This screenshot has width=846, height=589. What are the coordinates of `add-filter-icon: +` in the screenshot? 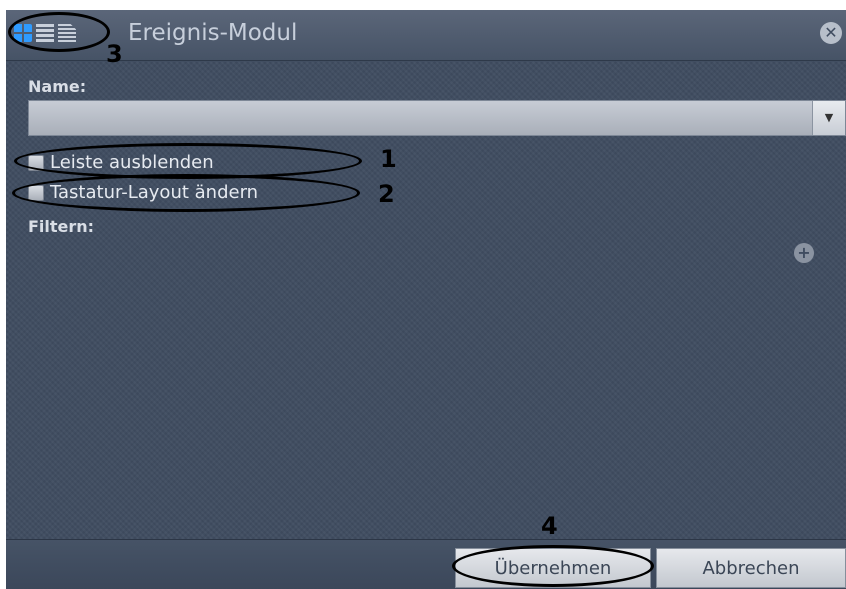 It's located at (804, 253).